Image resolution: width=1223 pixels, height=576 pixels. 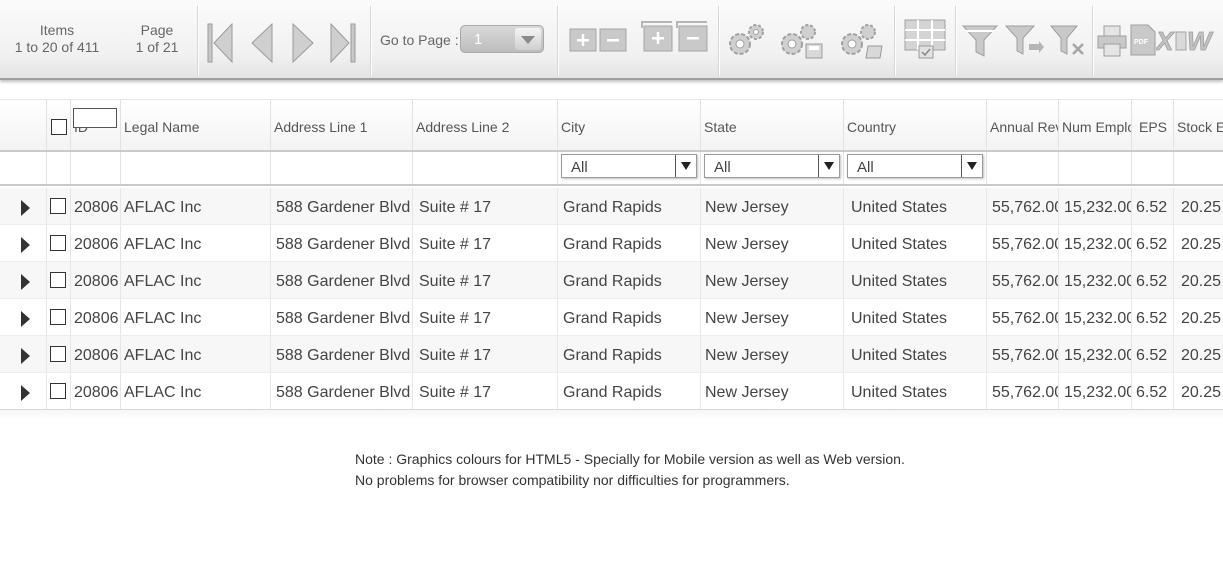 What do you see at coordinates (583, 40) in the screenshot?
I see `expand-icon` at bounding box center [583, 40].